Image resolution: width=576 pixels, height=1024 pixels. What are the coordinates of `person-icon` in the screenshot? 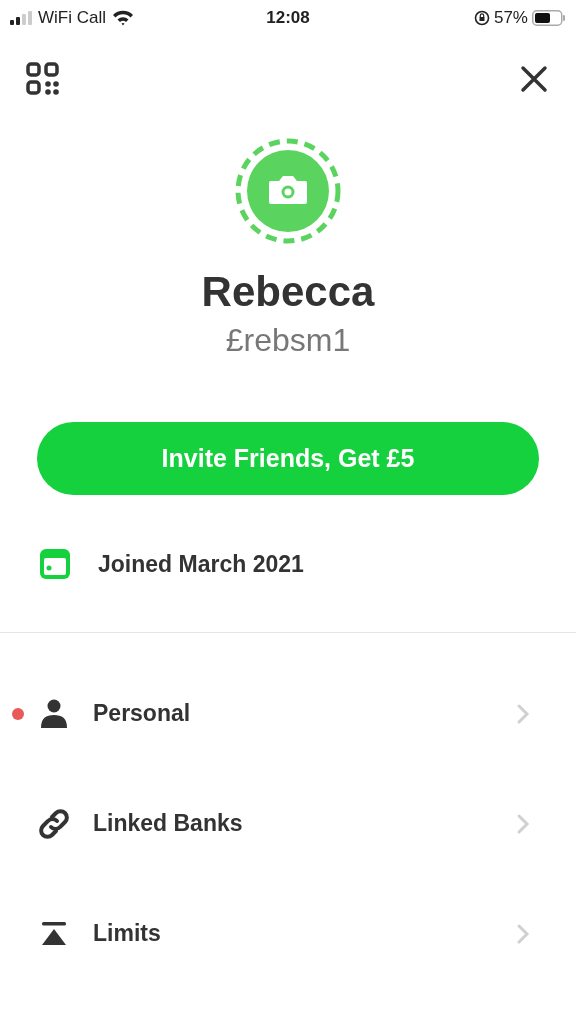 It's located at (54, 713).